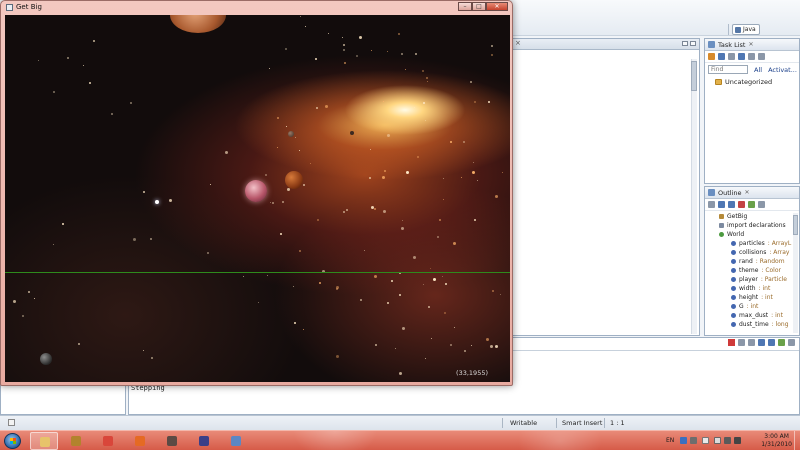 This screenshot has height=450, width=800. Describe the element at coordinates (776, 441) in the screenshot. I see `clock: 3:00 AM 1/31/2010` at that location.